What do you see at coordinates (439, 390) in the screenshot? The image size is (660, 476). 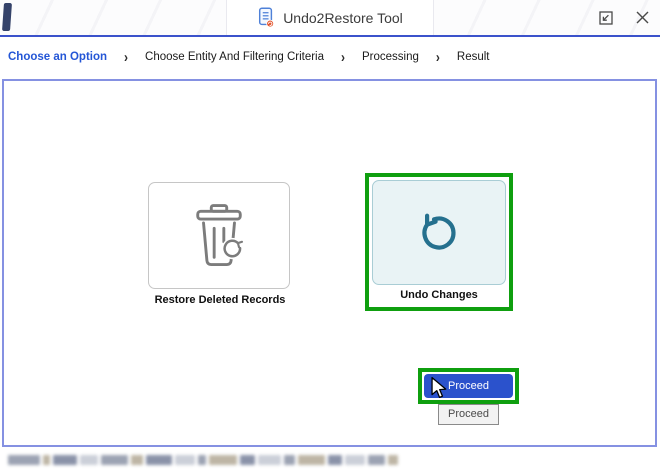 I see `mouse-cursor-icon` at bounding box center [439, 390].